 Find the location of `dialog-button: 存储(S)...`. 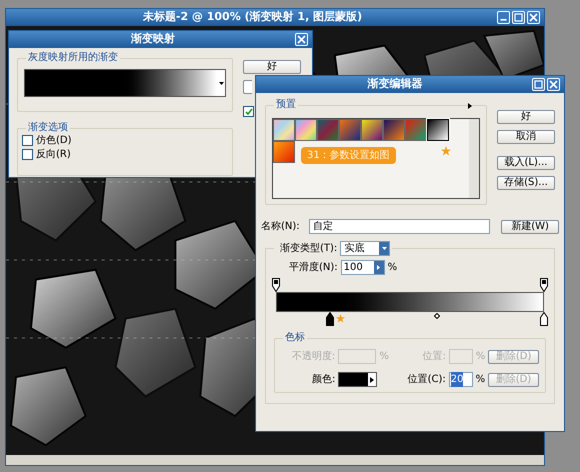

dialog-button: 存储(S)... is located at coordinates (526, 183).